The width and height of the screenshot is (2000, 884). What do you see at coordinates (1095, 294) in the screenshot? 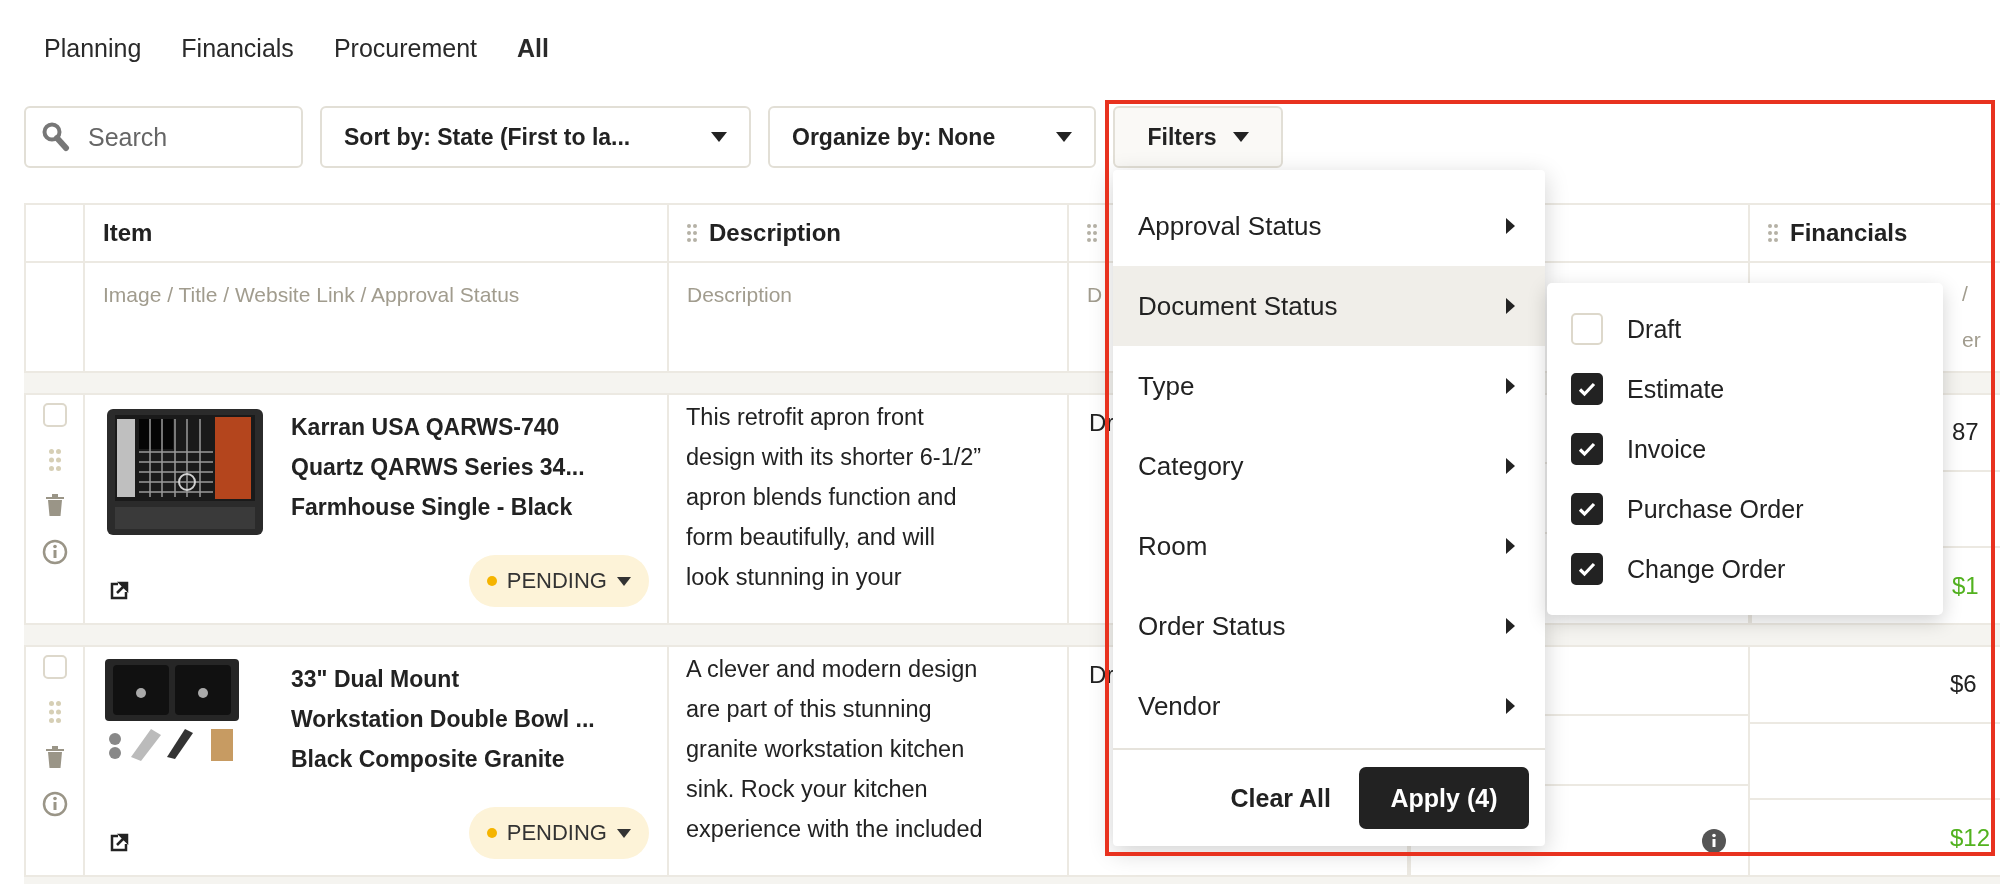
I see `column-hint: D` at bounding box center [1095, 294].